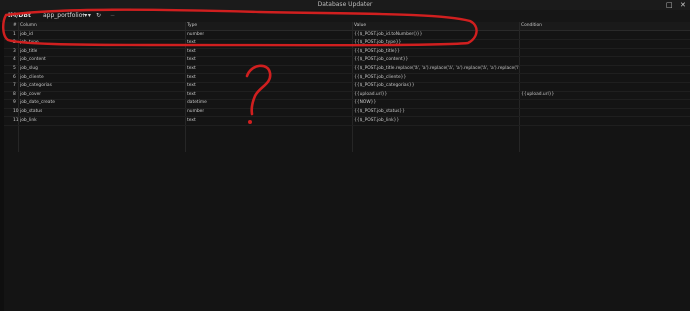 The width and height of the screenshot is (690, 311). What do you see at coordinates (26, 35) in the screenshot?
I see `column-name: job_id` at bounding box center [26, 35].